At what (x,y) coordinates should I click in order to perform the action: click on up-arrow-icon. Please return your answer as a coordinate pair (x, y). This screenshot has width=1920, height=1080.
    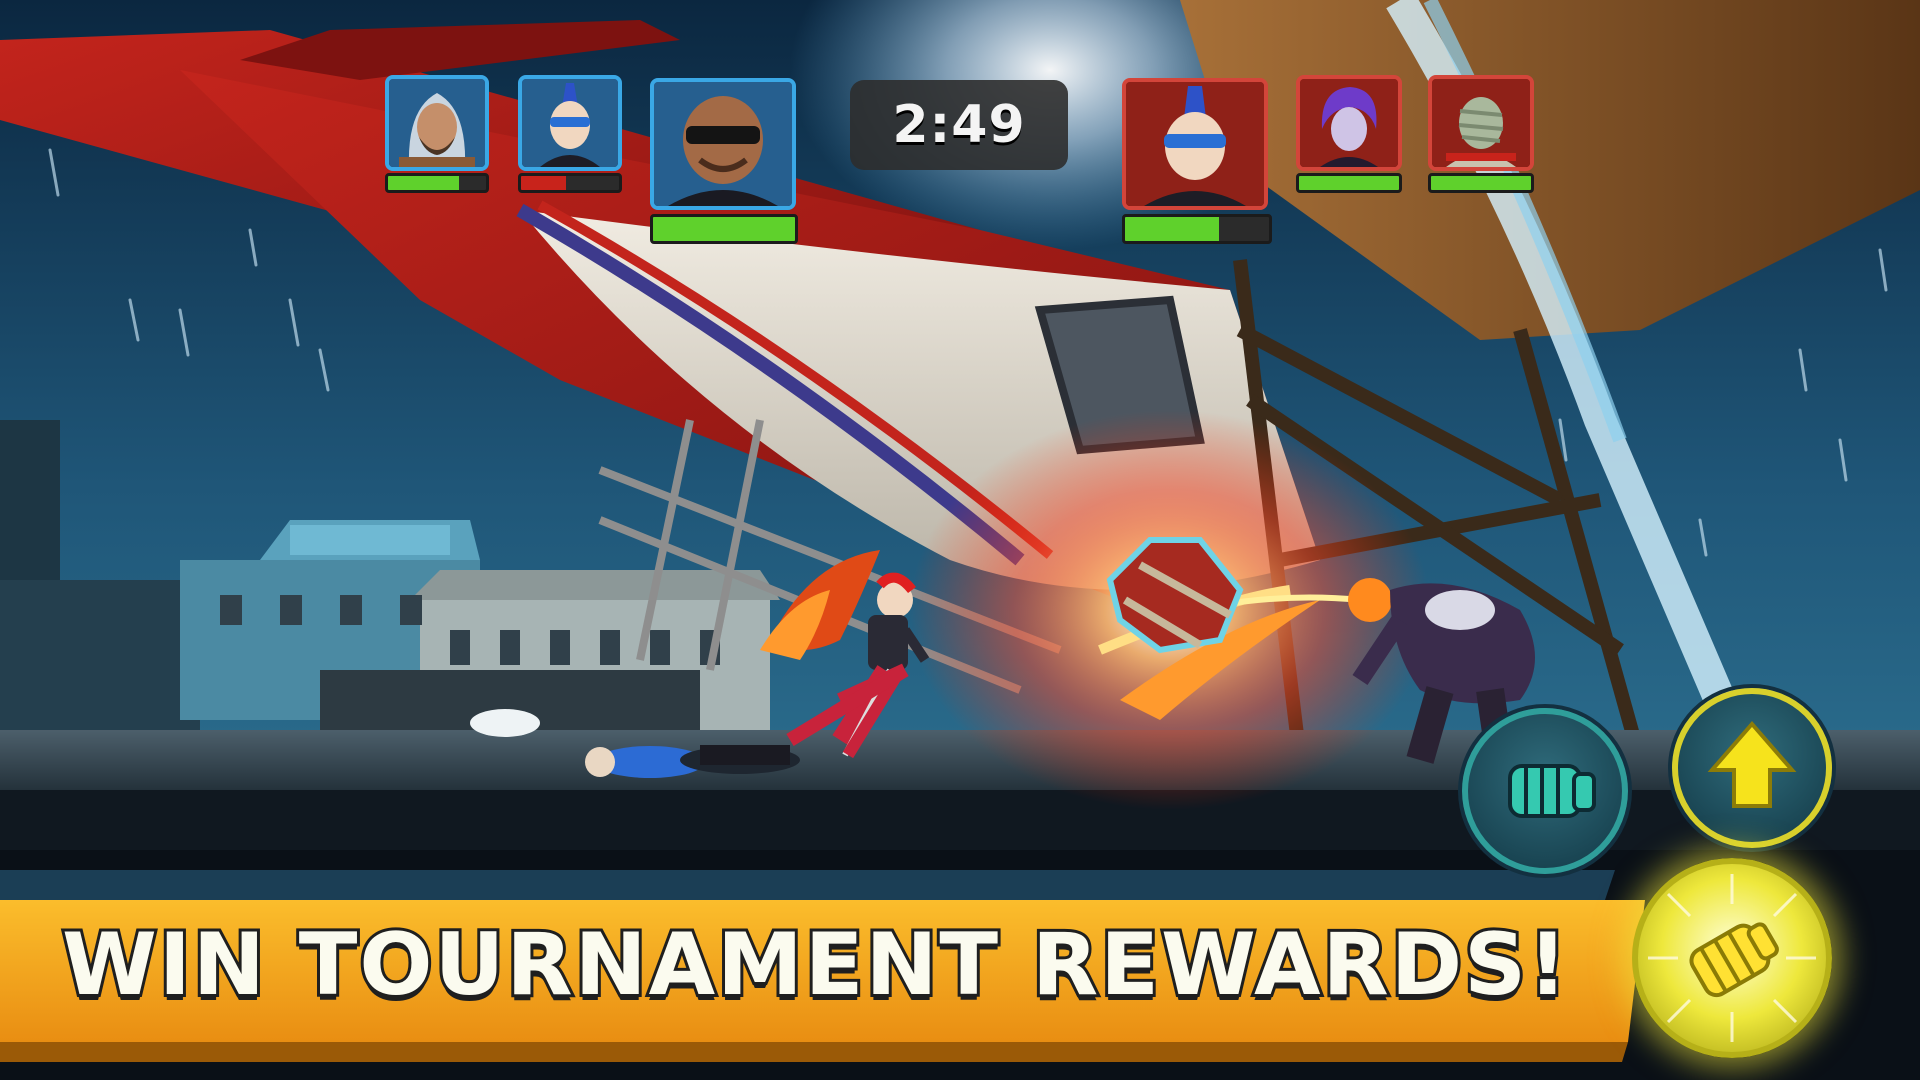
    Looking at the image, I should click on (1752, 764).